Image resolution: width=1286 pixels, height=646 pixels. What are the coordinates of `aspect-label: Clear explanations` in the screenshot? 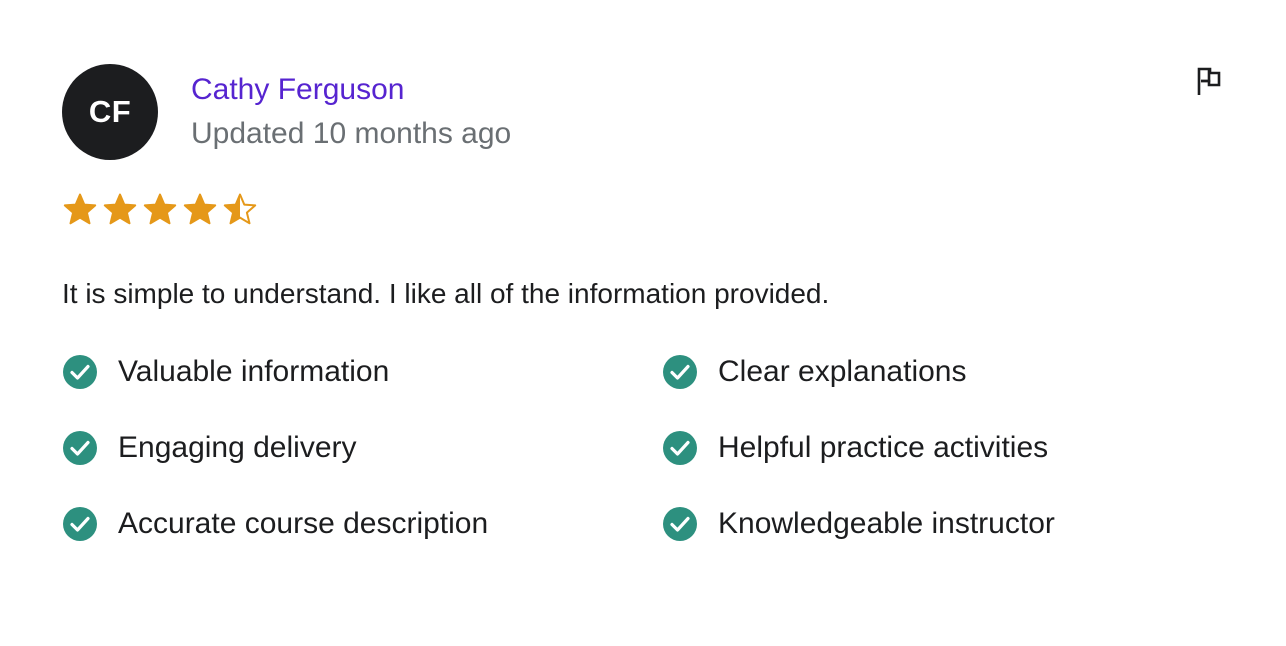 It's located at (842, 371).